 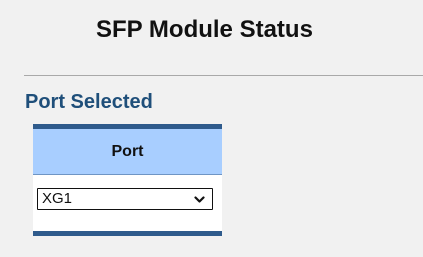 What do you see at coordinates (57, 198) in the screenshot?
I see `selected-port-value: XG1` at bounding box center [57, 198].